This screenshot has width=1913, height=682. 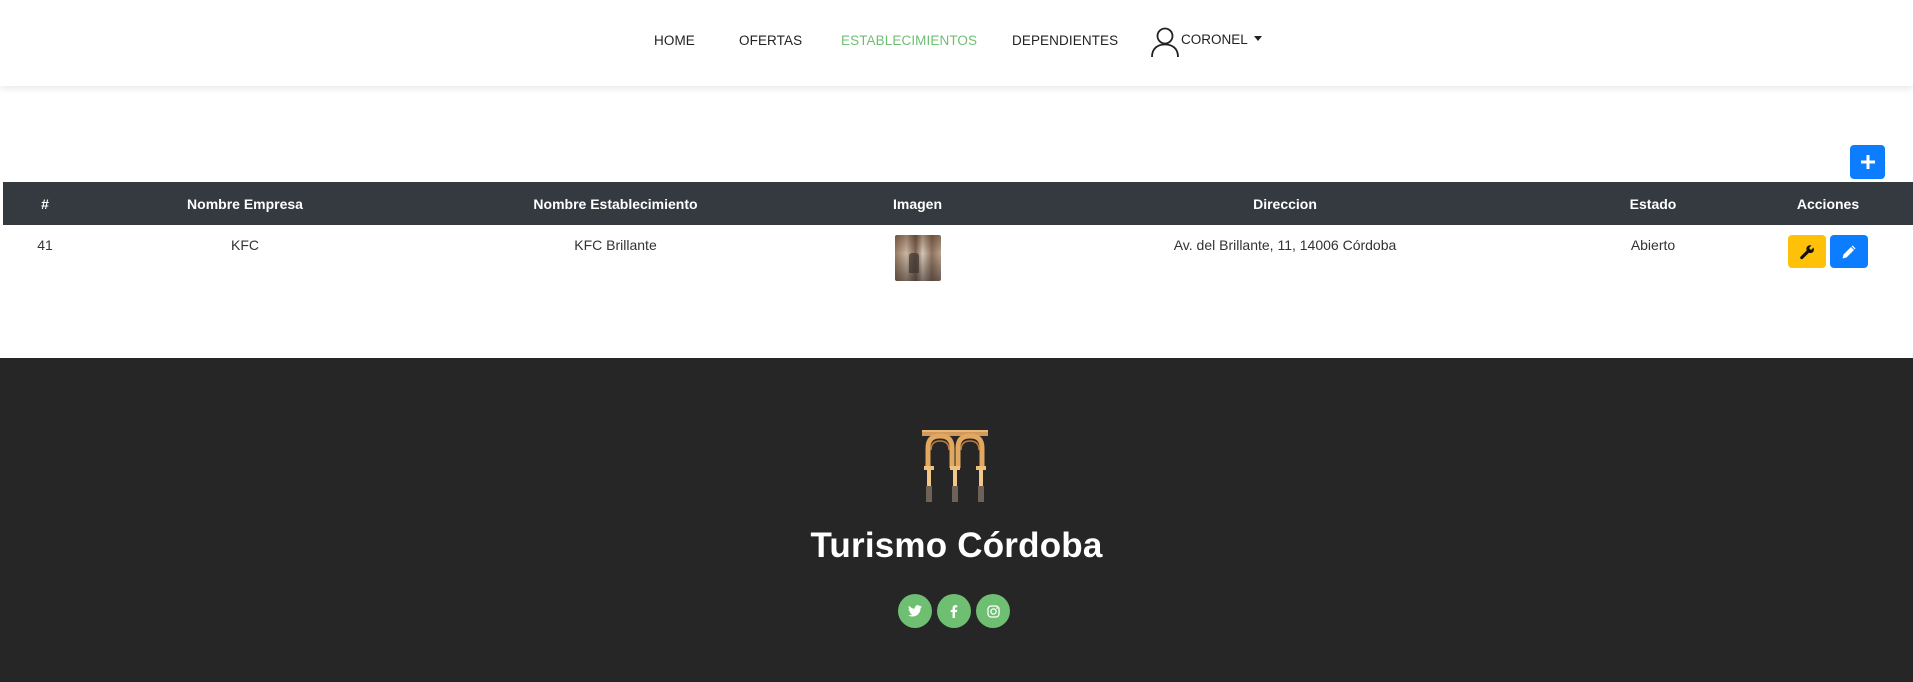 What do you see at coordinates (1257, 38) in the screenshot?
I see `caret-down-icon` at bounding box center [1257, 38].